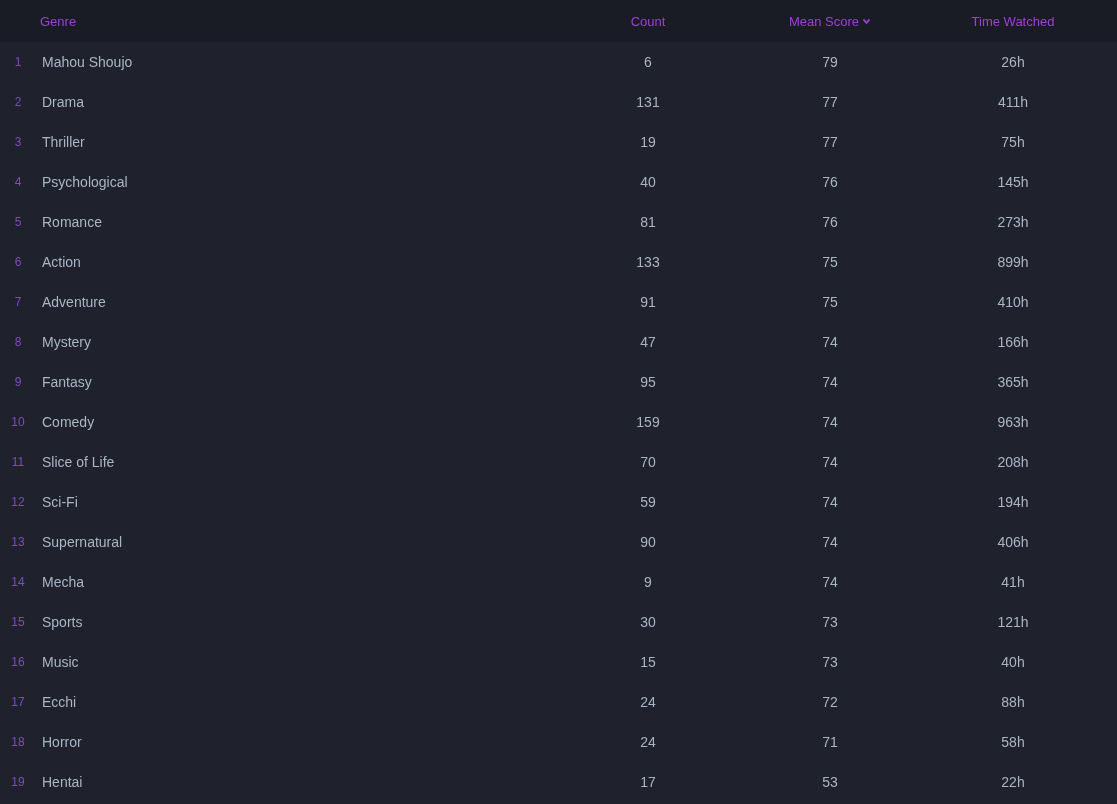 The image size is (1117, 804). Describe the element at coordinates (18, 142) in the screenshot. I see `rank-number: 3` at that location.